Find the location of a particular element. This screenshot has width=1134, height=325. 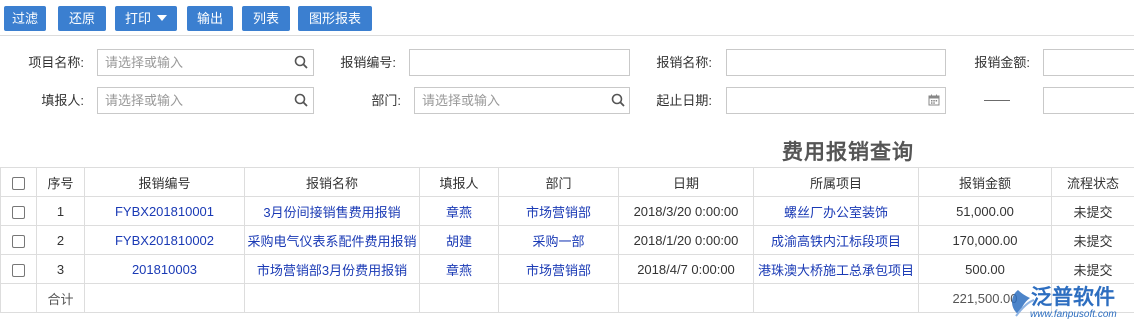

project-link: 港珠澳大桥施工总承包项目 is located at coordinates (836, 269).